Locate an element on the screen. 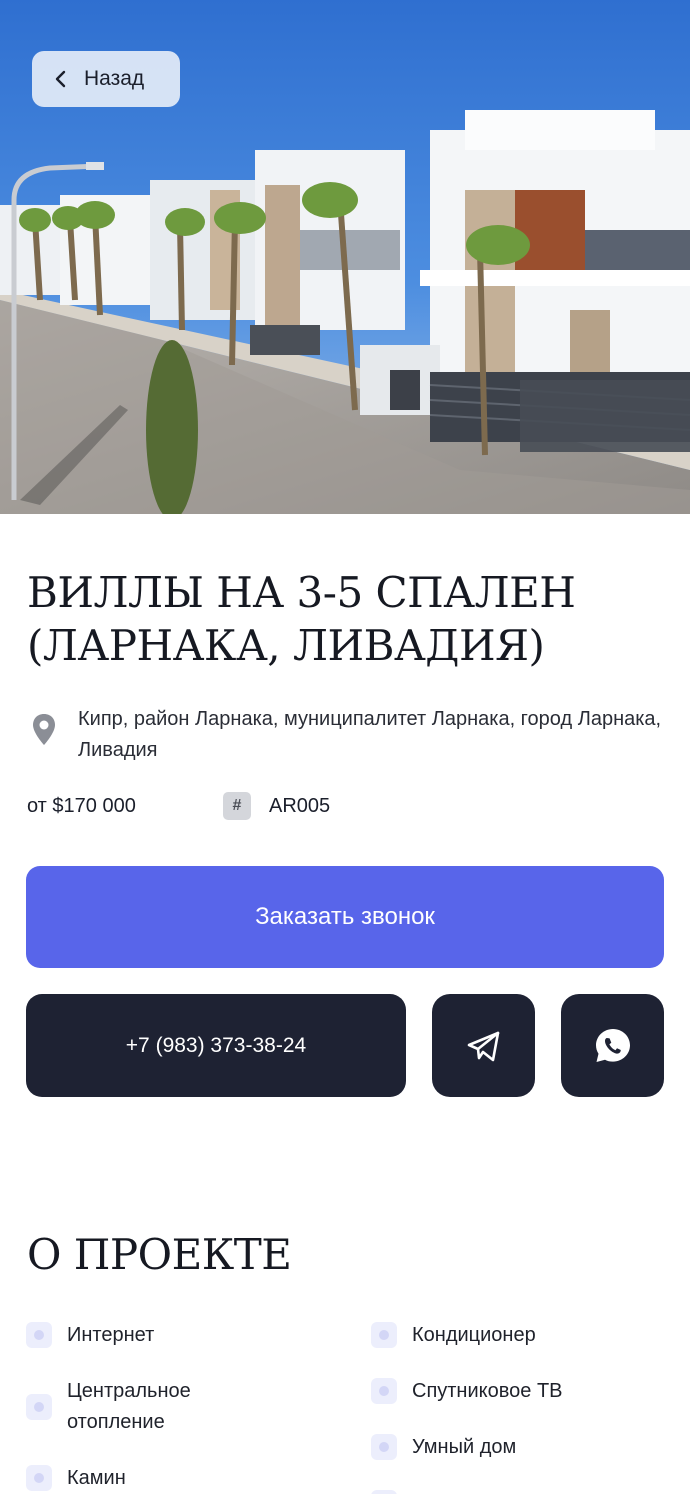 This screenshot has height=1494, width=690. feature-item: Камин is located at coordinates (186, 1478).